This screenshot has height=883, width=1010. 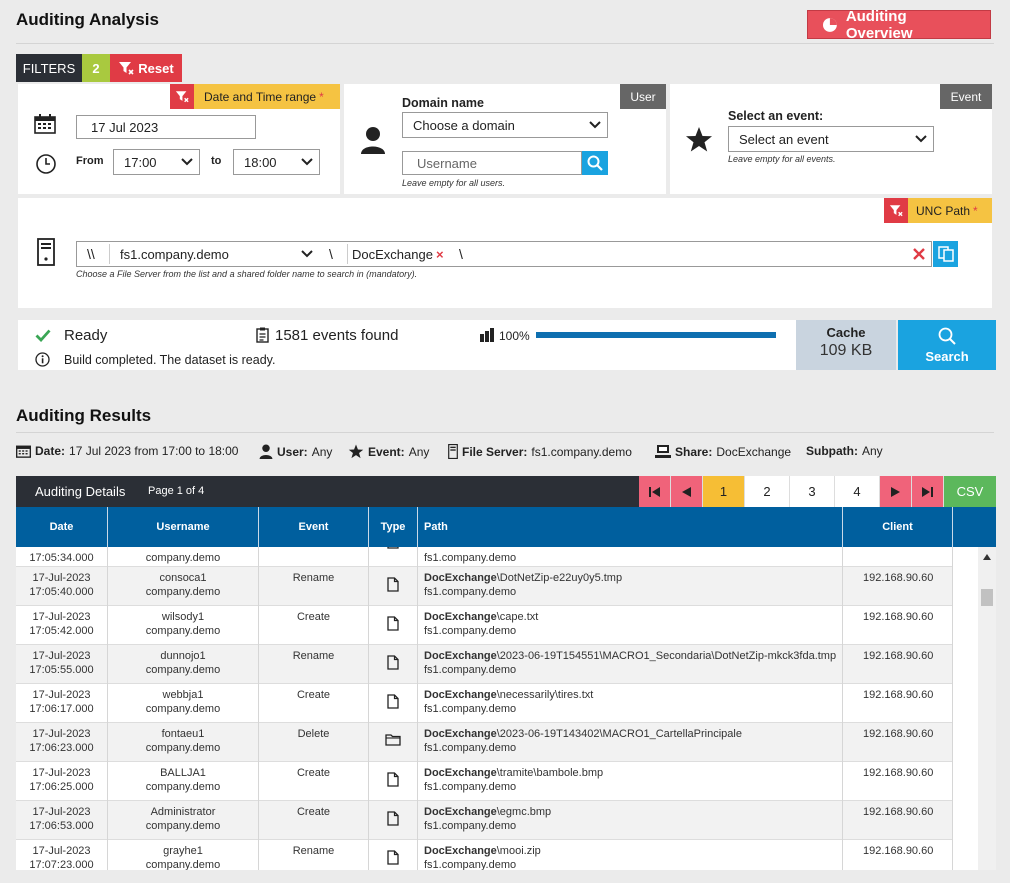 What do you see at coordinates (945, 254) in the screenshot?
I see `copy-path-button` at bounding box center [945, 254].